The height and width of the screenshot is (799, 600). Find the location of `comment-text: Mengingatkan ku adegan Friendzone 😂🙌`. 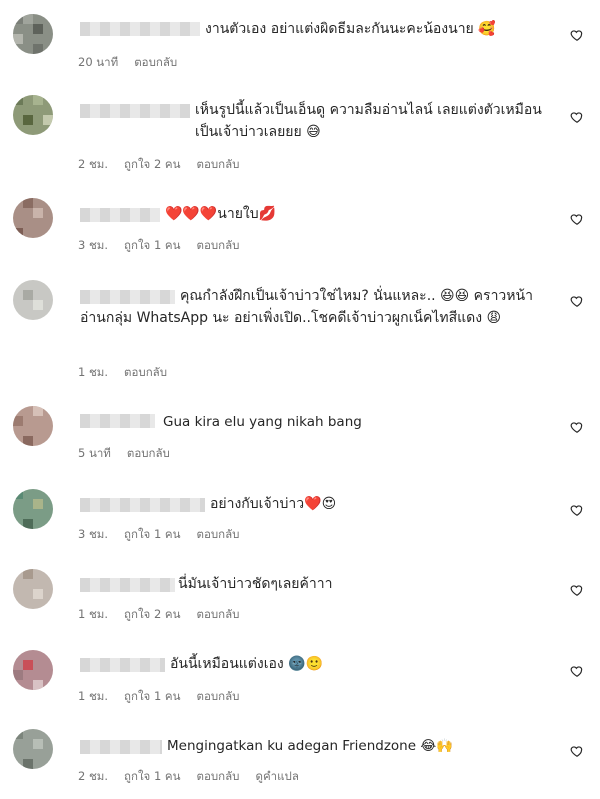

comment-text: Mengingatkan ku adegan Friendzone 😂🙌 is located at coordinates (310, 746).